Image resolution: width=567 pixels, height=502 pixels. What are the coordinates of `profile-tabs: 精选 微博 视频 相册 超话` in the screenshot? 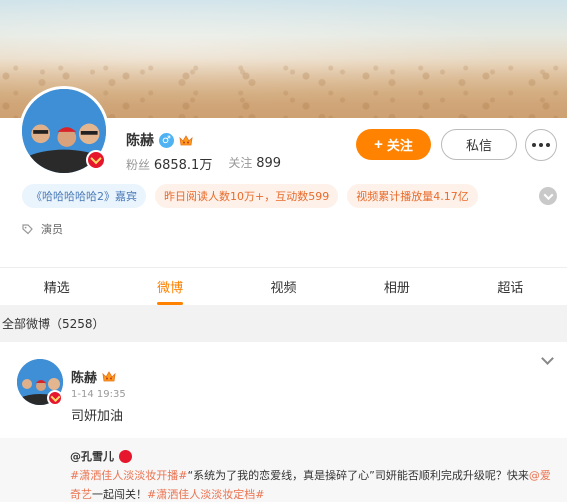 It's located at (283, 286).